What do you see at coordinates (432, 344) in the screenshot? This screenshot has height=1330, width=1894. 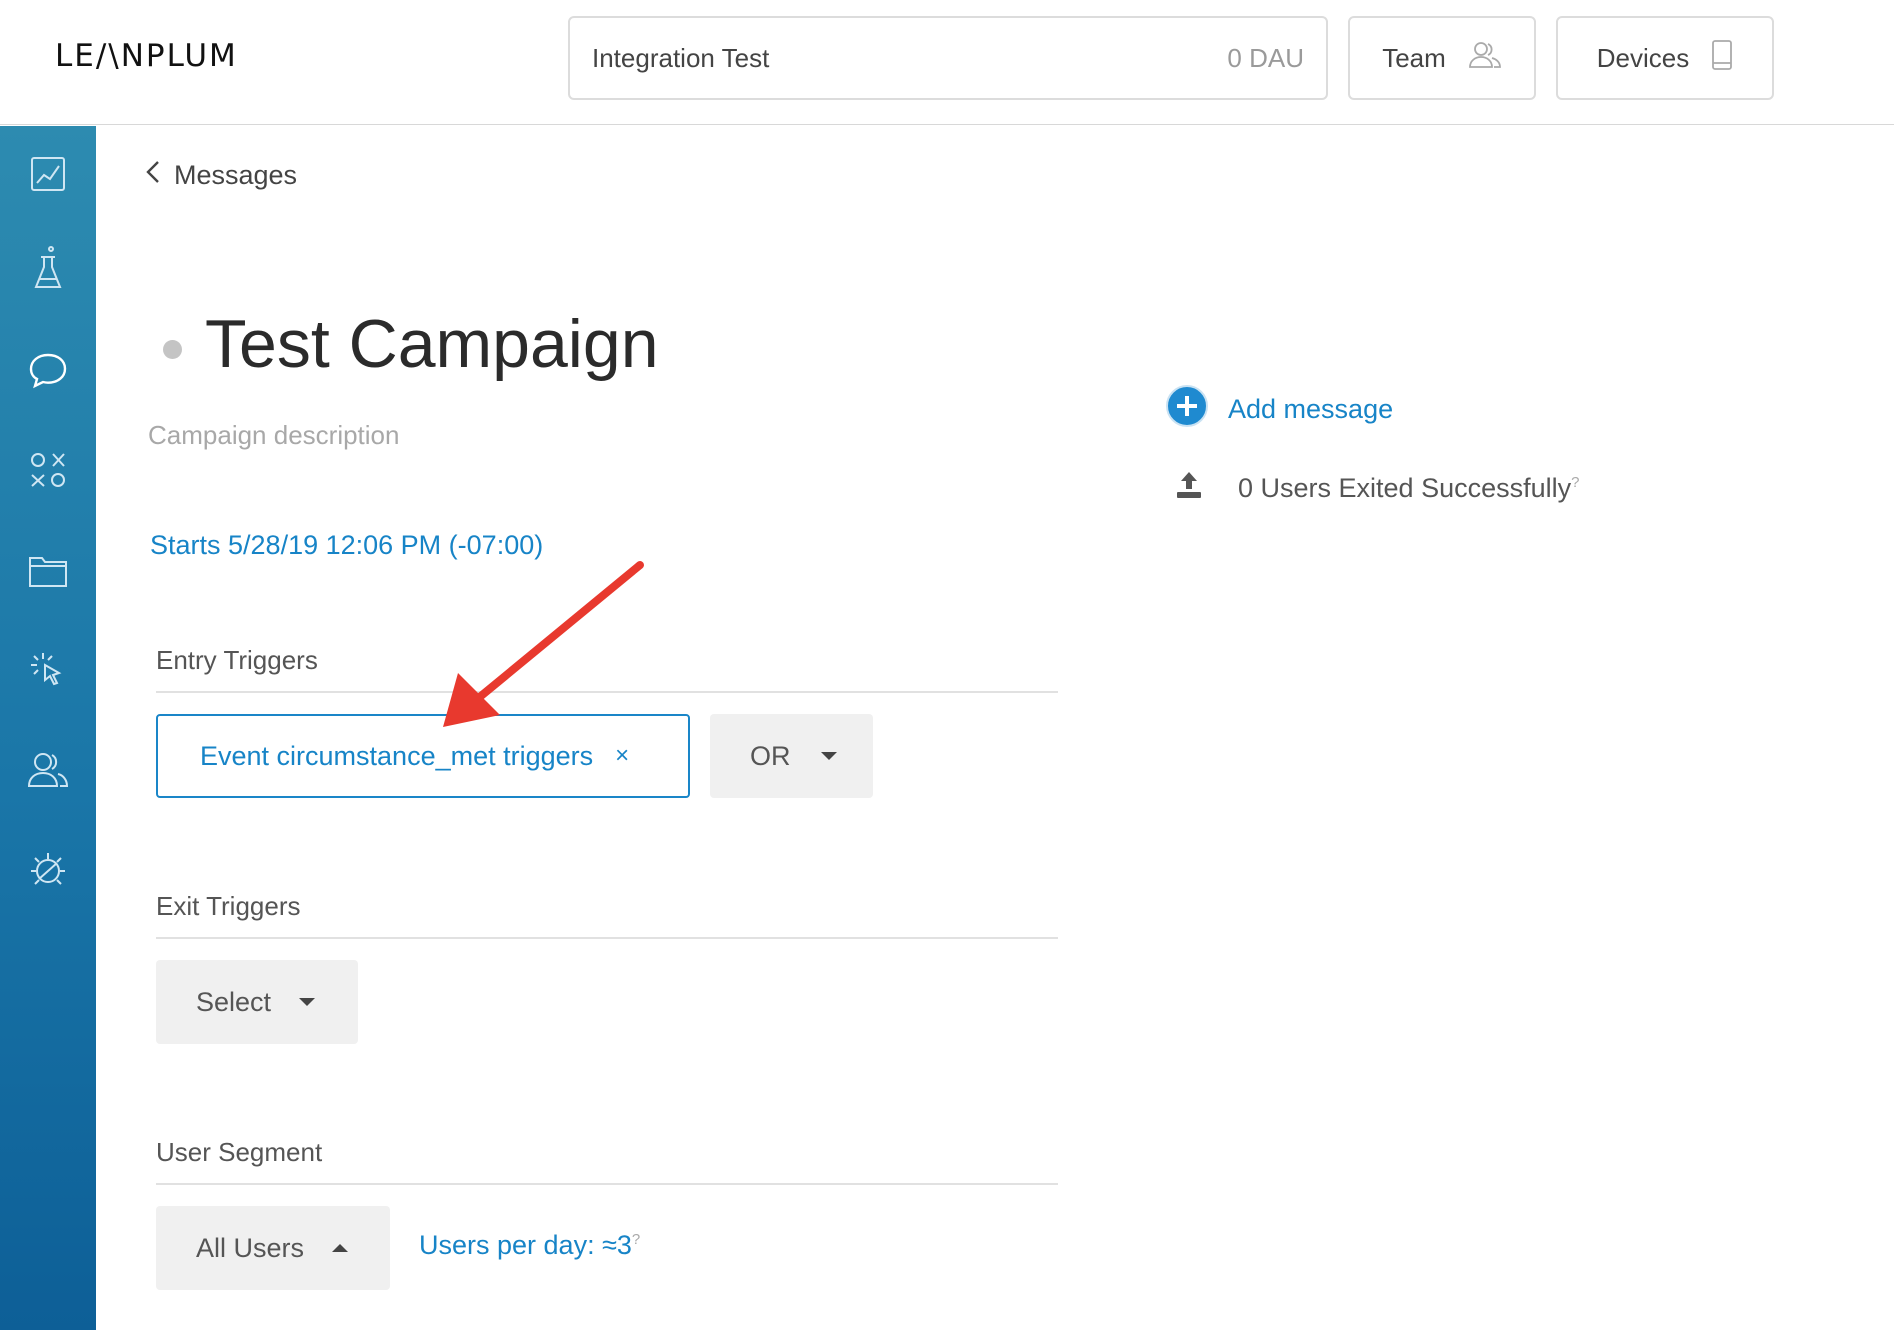 I see `campaign-title: Test Campaign` at bounding box center [432, 344].